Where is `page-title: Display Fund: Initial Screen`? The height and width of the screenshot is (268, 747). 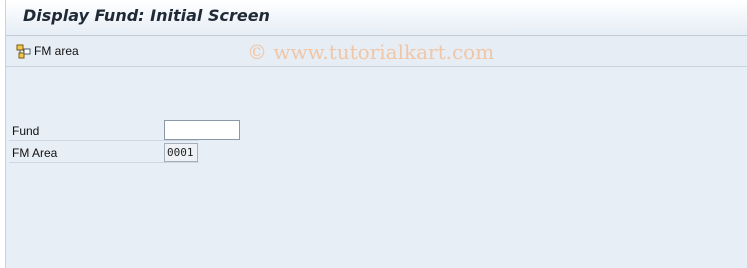 page-title: Display Fund: Initial Screen is located at coordinates (146, 15).